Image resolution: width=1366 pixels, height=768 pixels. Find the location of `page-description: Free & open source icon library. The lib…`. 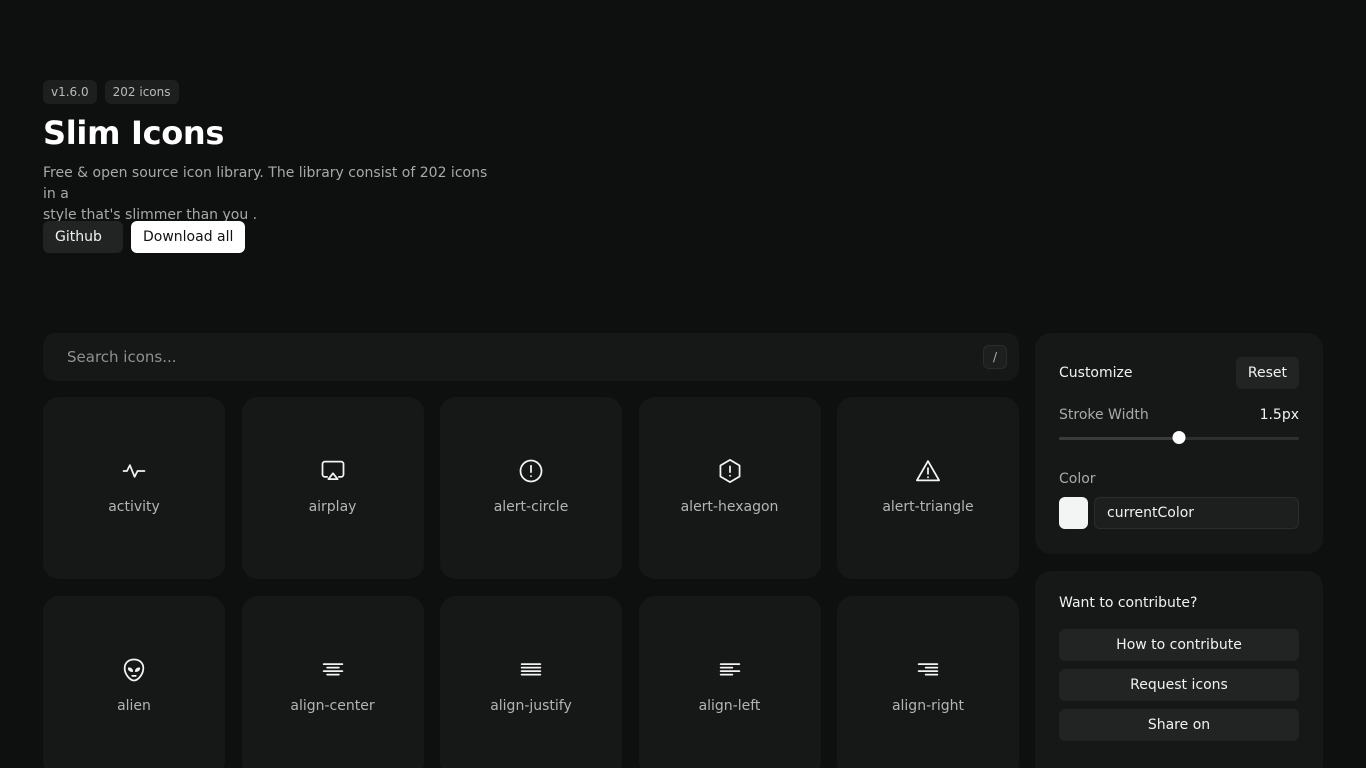

page-description: Free & open source icon library. The lib… is located at coordinates (273, 194).